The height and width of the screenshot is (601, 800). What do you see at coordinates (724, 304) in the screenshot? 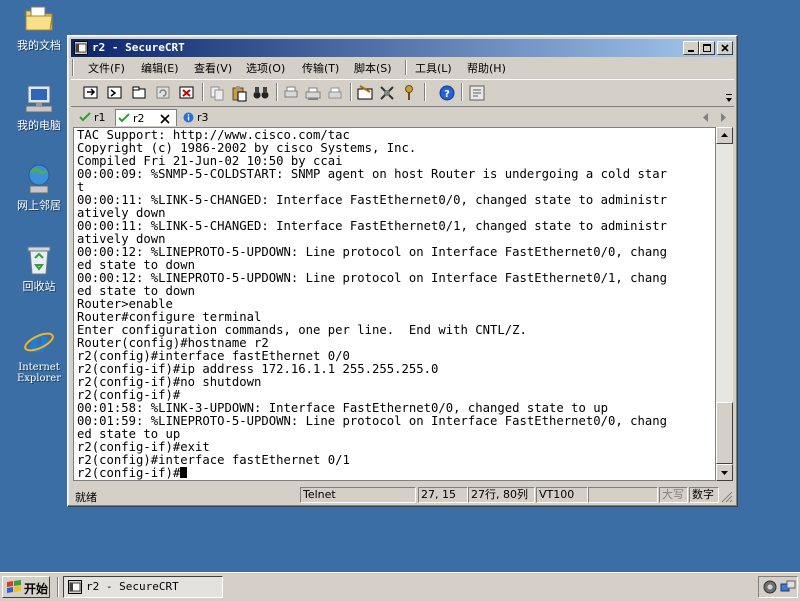
I see `terminal-vertical-scrollbar` at bounding box center [724, 304].